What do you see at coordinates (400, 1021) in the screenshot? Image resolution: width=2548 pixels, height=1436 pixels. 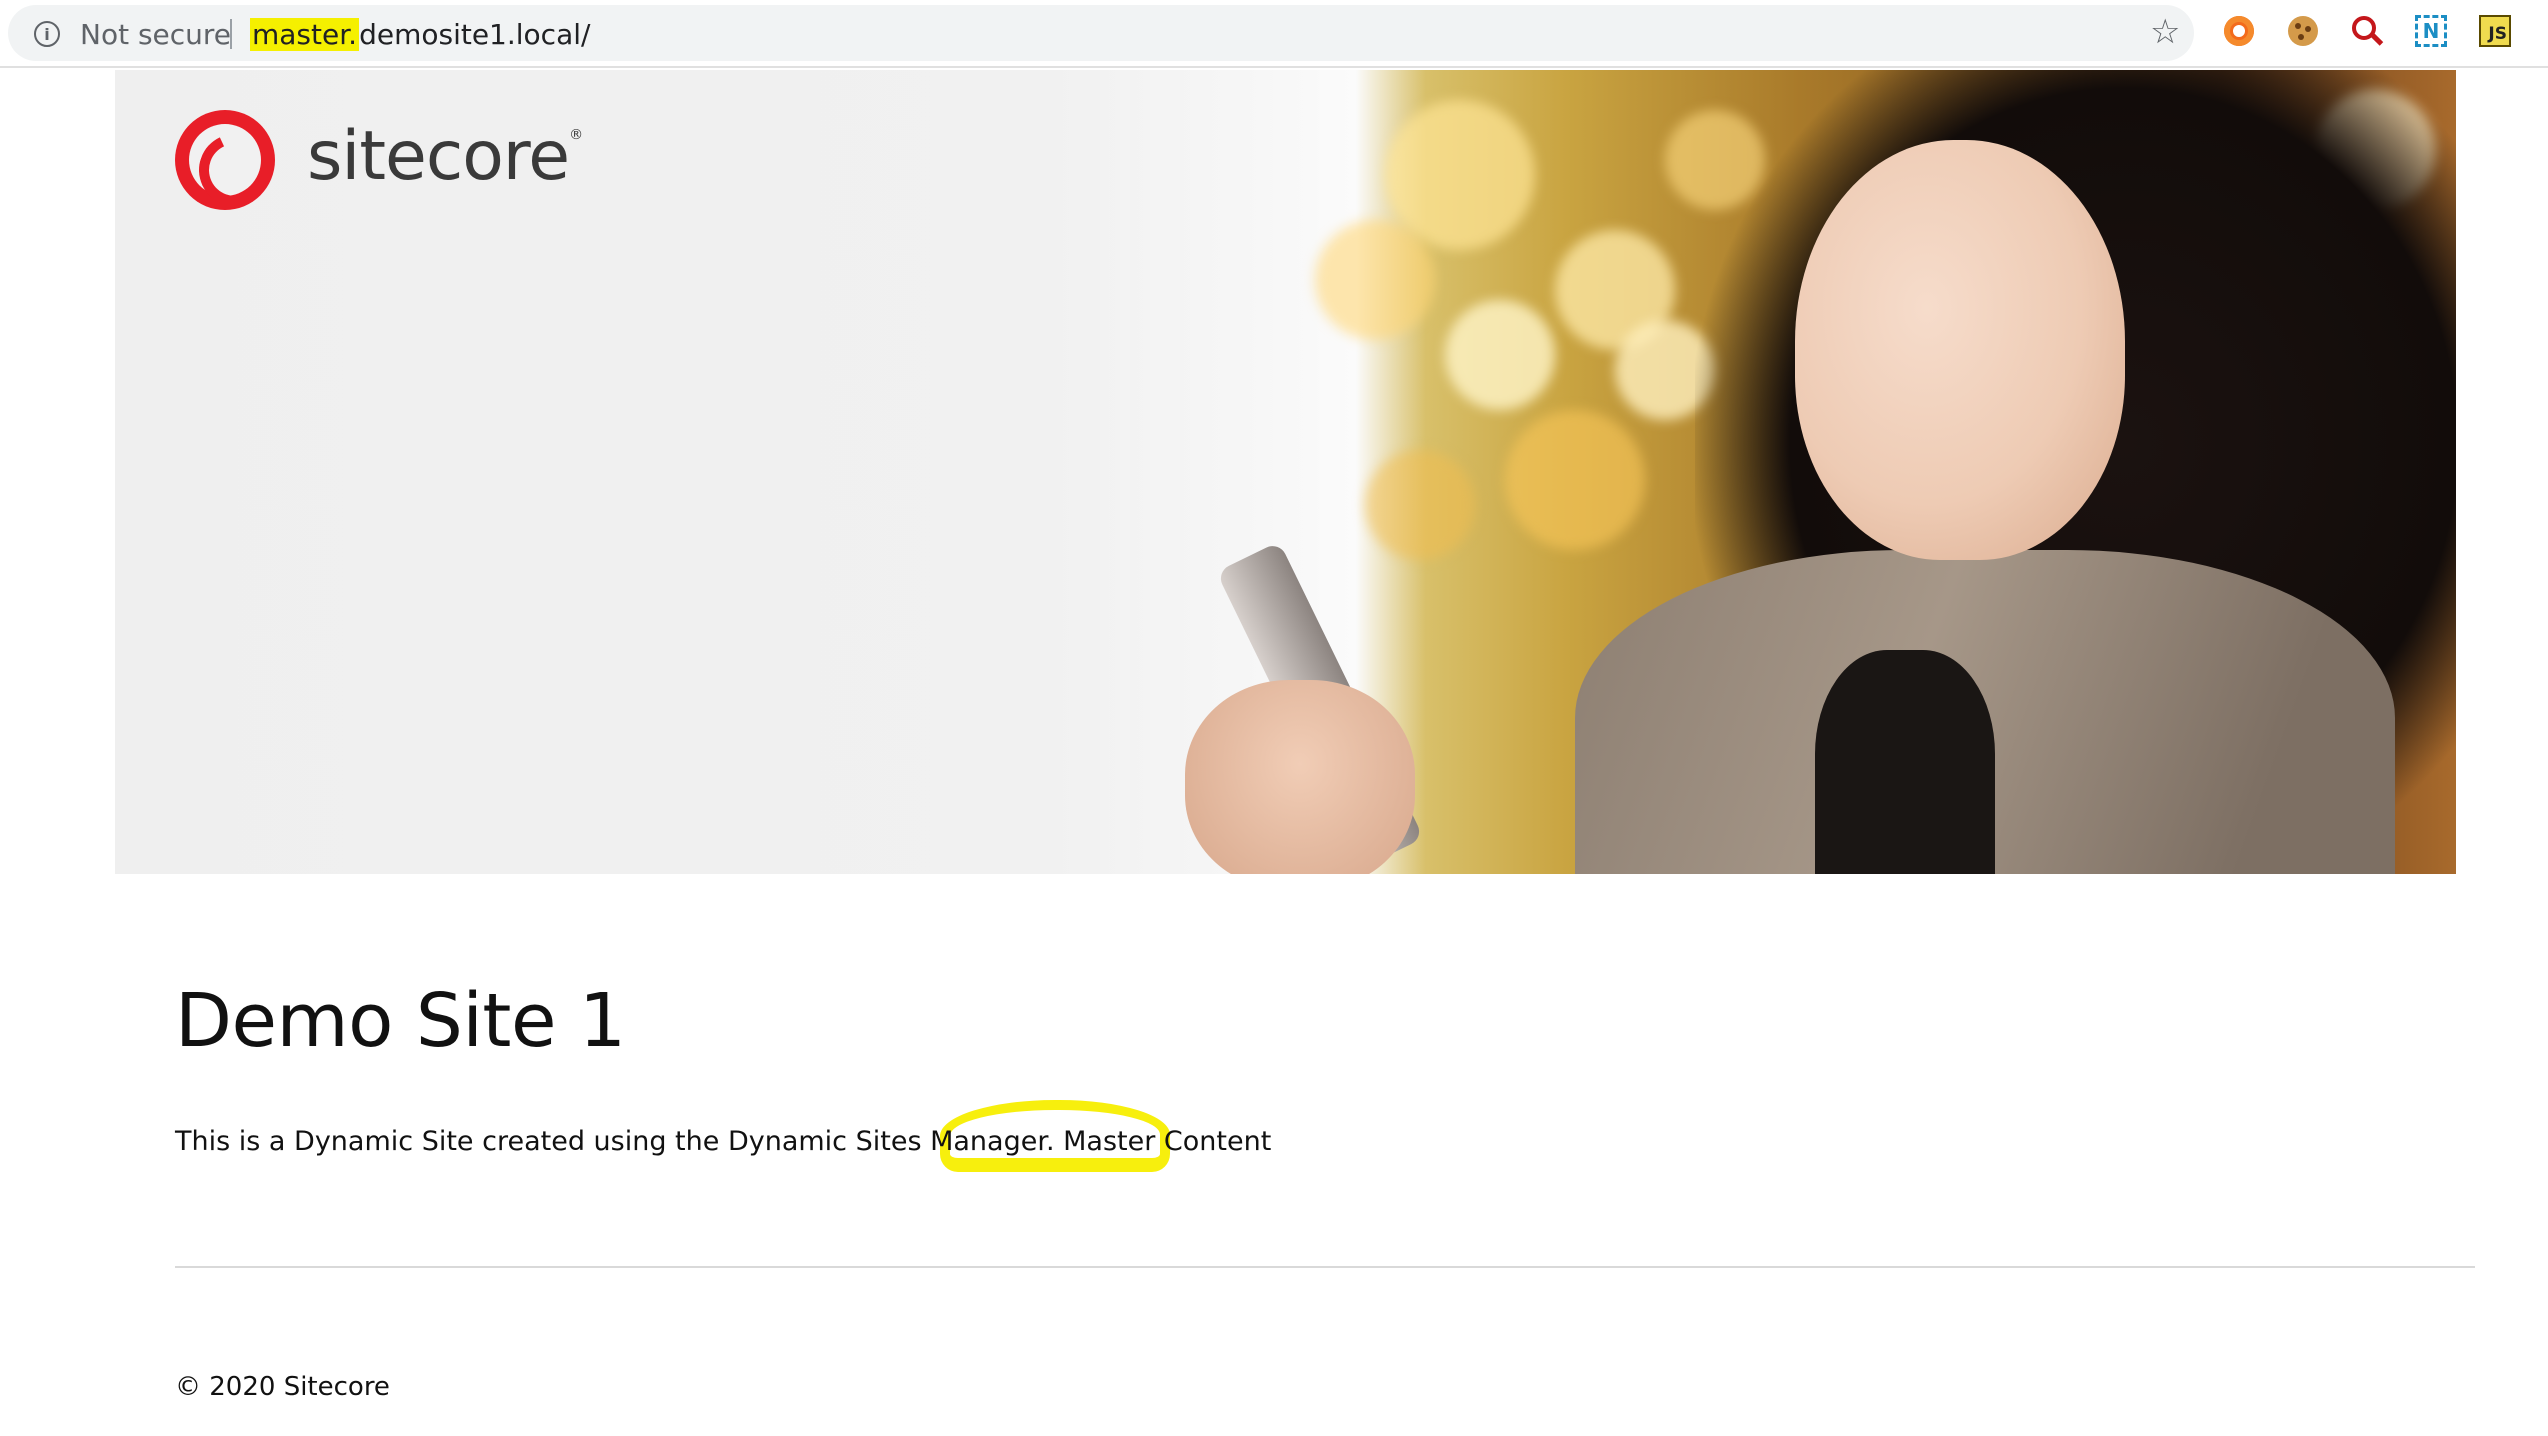 I see `page-title: Demo Site 1` at bounding box center [400, 1021].